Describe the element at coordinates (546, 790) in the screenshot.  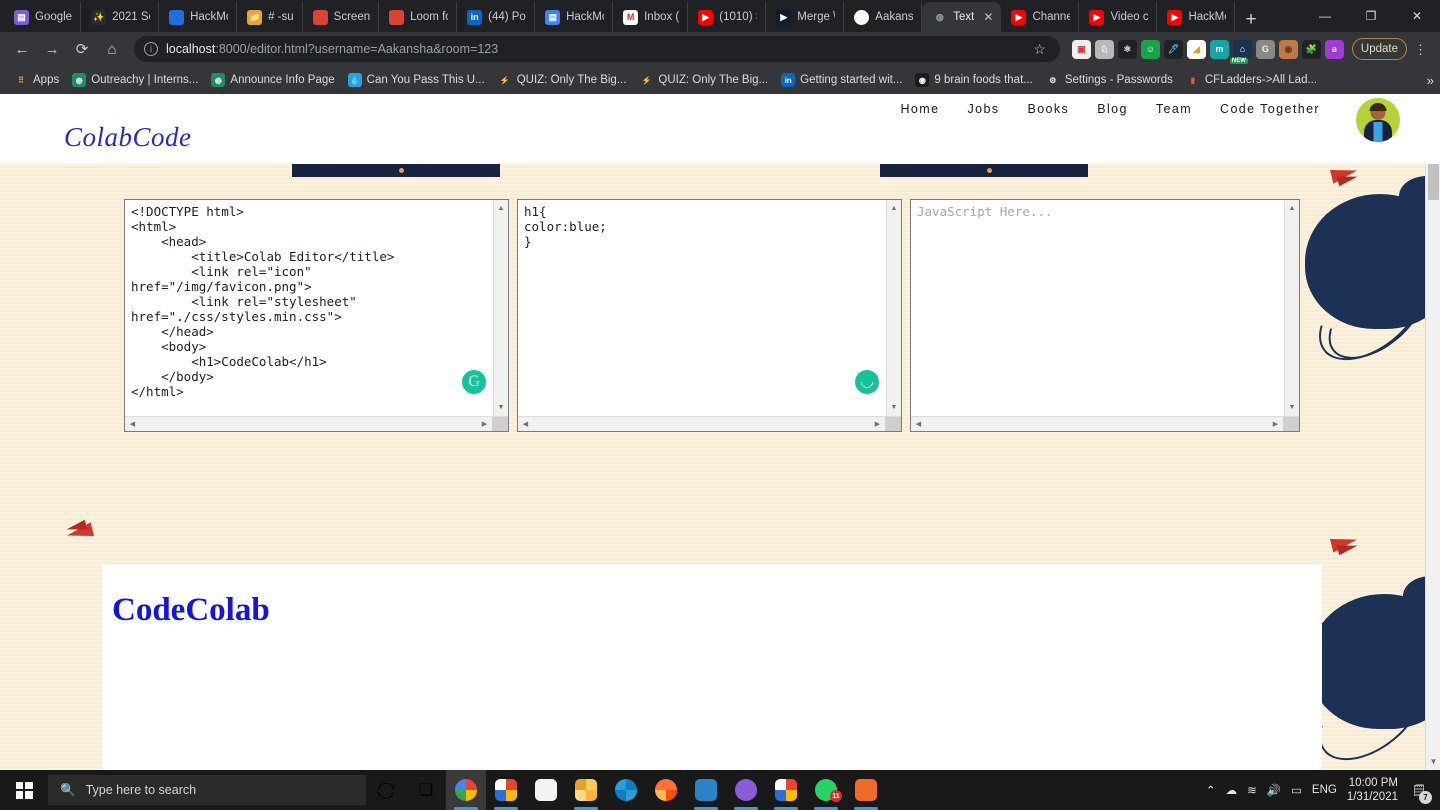
I see `microsoft-store-taskbar-icon` at that location.